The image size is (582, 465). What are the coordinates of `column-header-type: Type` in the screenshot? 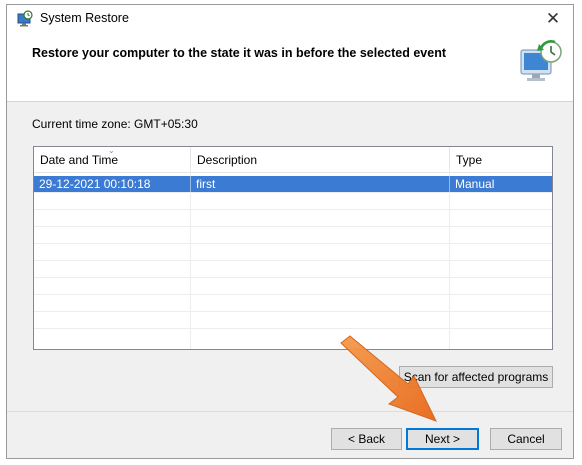 It's located at (500, 159).